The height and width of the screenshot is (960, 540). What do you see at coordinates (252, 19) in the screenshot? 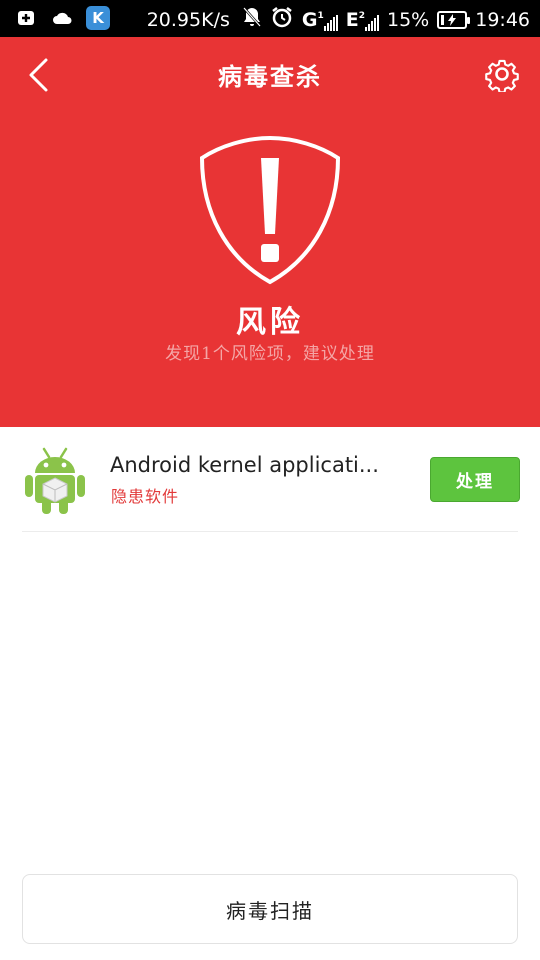
I see `mute-bell-icon` at bounding box center [252, 19].